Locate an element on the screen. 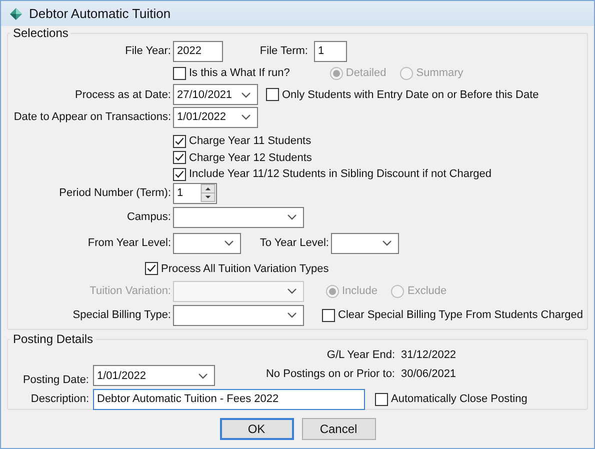  checkbox-label: Automatically Close Posting is located at coordinates (459, 399).